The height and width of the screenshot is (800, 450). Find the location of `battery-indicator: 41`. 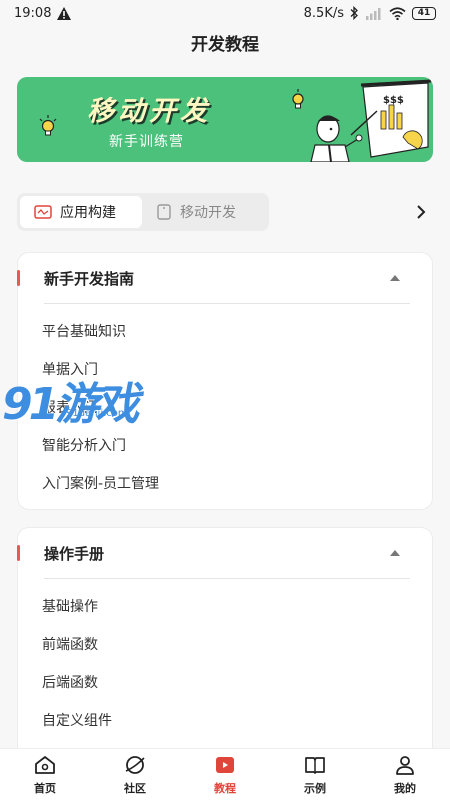

battery-indicator: 41 is located at coordinates (424, 13).